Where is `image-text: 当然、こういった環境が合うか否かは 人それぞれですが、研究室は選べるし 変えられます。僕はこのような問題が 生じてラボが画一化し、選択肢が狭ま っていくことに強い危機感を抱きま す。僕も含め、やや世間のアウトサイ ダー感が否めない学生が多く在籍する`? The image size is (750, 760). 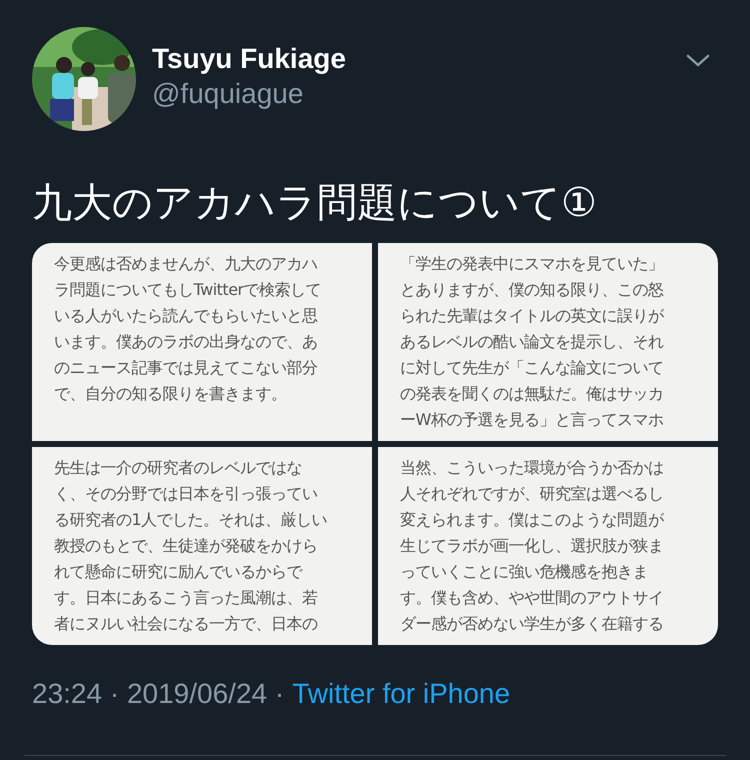
image-text: 当然、こういった環境が合うか否かは 人それぞれですが、研究室は選べるし 変えられます。僕はこのような問題が 生じてラボが画一化し、選択肢が狭ま っていくことに強い危機感を抱きま す。僕も含め、やや世間のアウトサイ ダー感が否めない学生が多く在籍する is located at coordinates (532, 546).